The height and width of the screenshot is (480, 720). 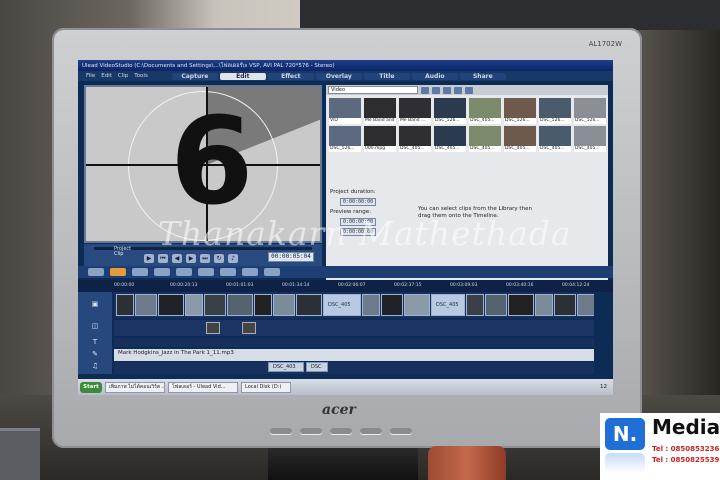 What do you see at coordinates (163, 258) in the screenshot?
I see `home-icon: ⏮` at bounding box center [163, 258].